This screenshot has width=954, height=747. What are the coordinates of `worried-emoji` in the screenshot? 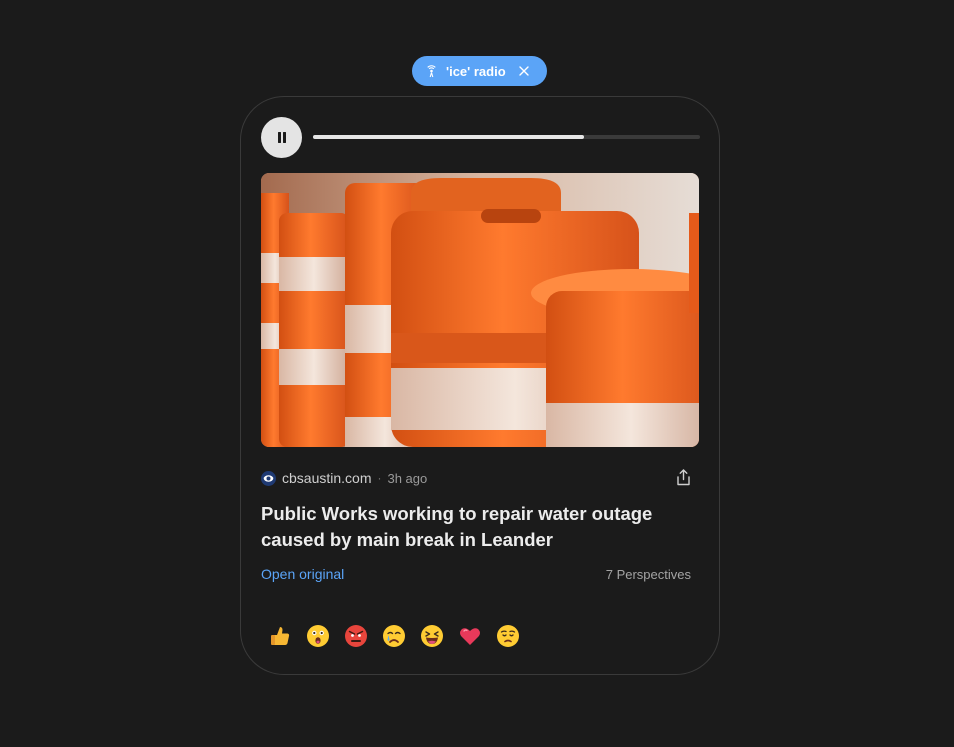 It's located at (508, 636).